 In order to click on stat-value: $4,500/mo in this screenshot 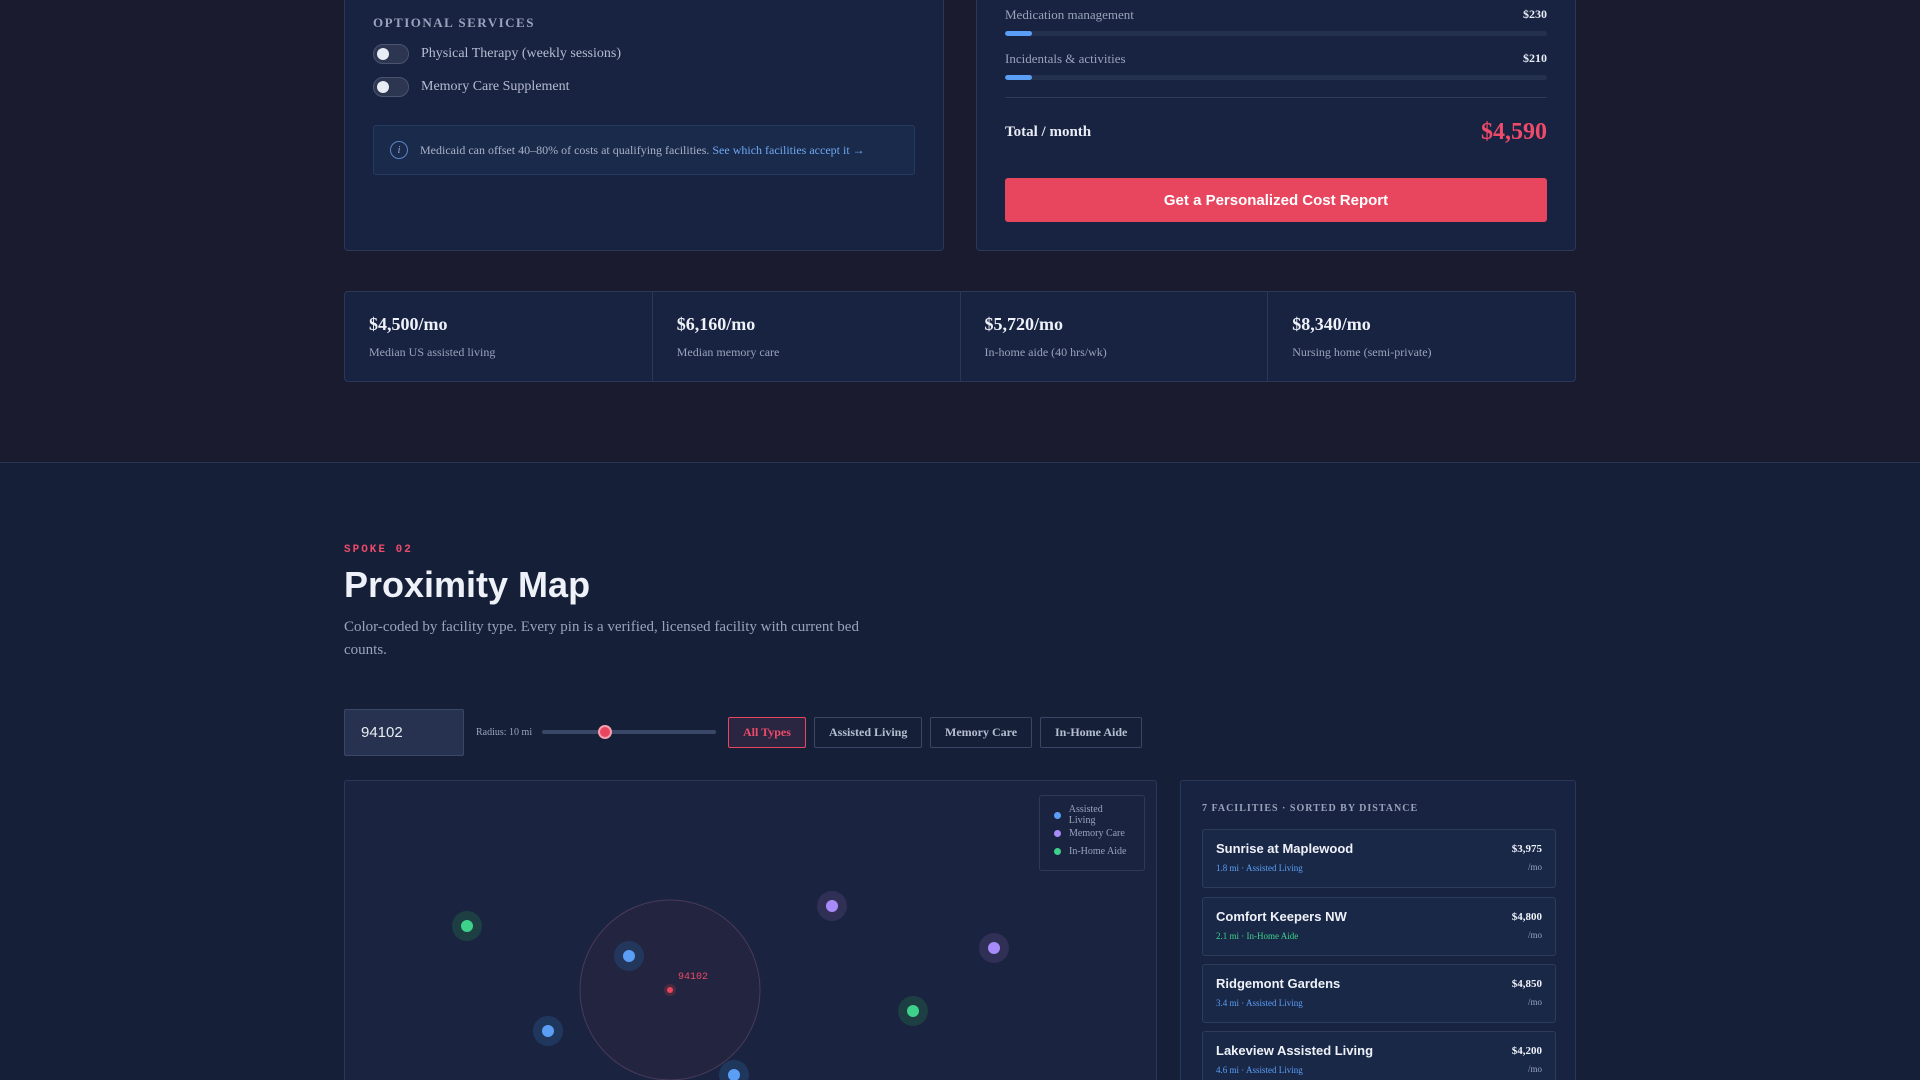, I will do `click(408, 324)`.